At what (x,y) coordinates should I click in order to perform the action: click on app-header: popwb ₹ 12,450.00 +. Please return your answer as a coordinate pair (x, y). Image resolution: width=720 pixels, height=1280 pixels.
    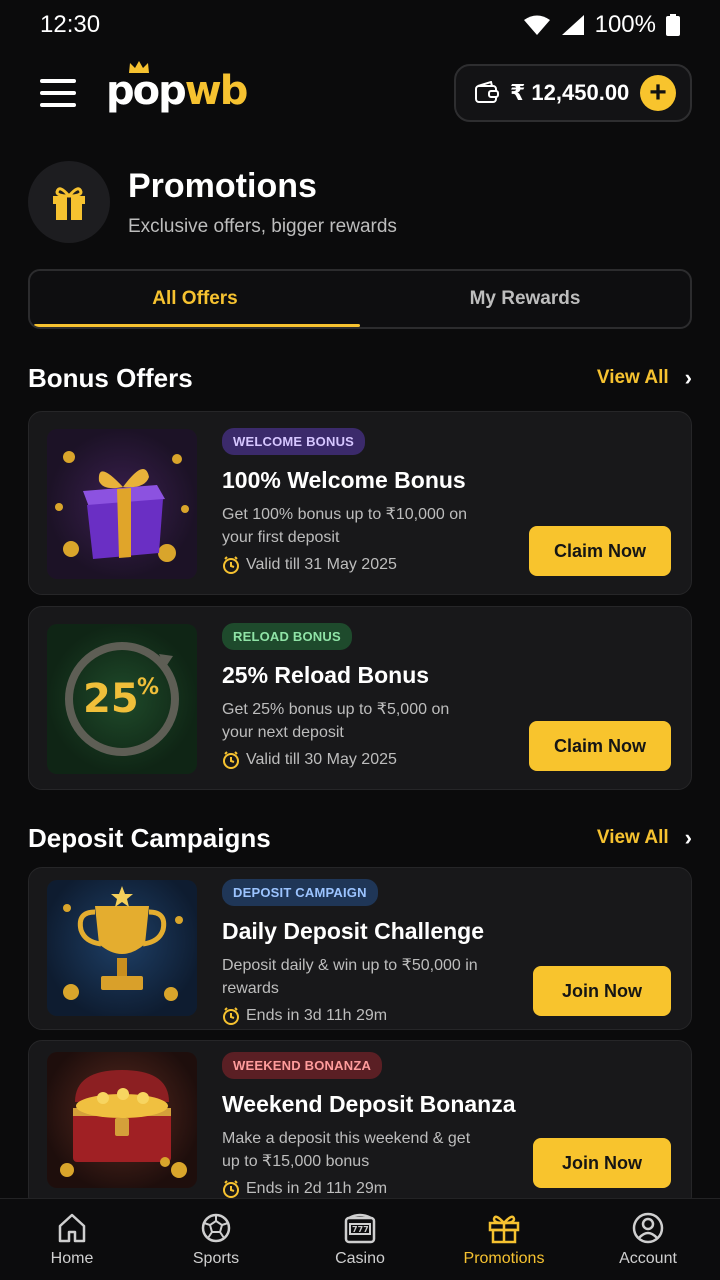
    Looking at the image, I should click on (360, 92).